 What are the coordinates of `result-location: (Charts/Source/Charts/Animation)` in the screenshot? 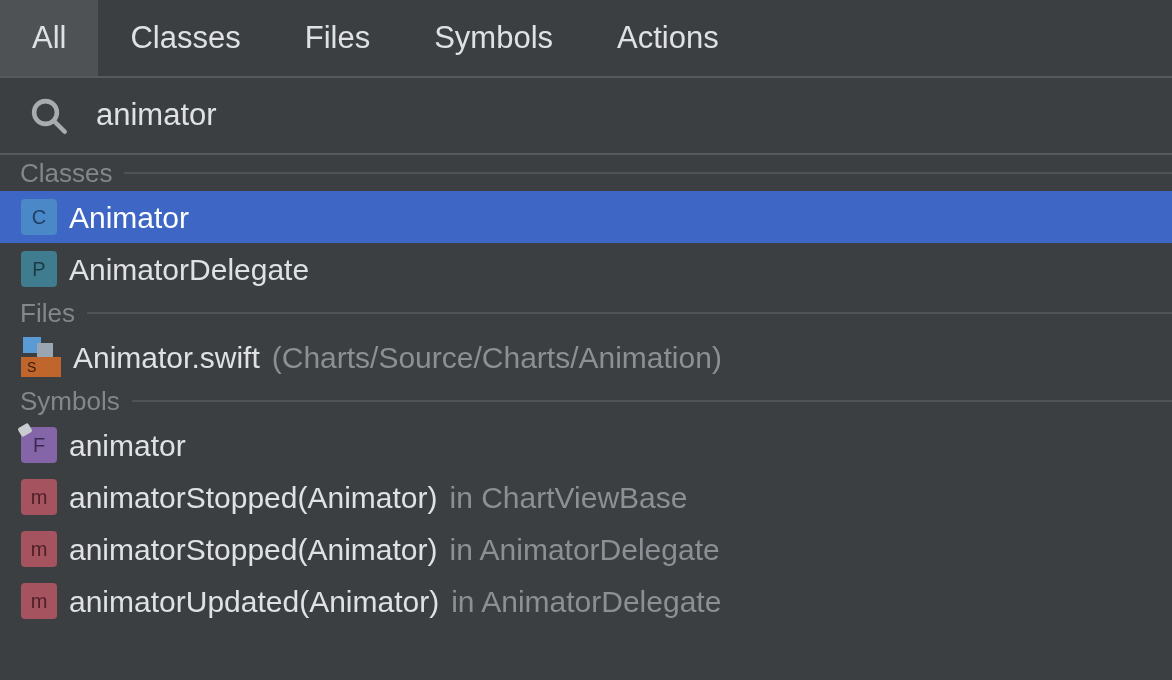 It's located at (496, 357).